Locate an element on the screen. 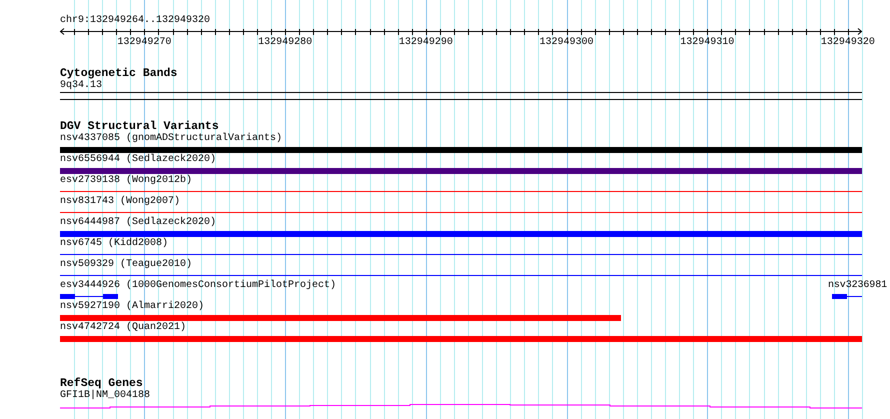  tick-label: 132949290 is located at coordinates (425, 42).